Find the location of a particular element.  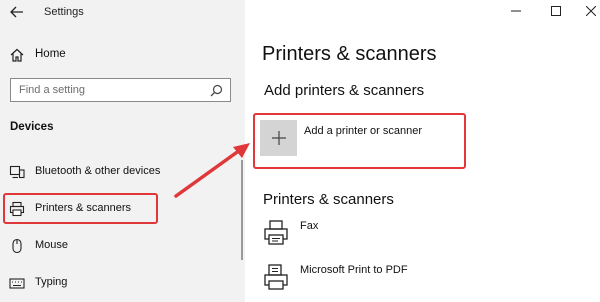

back-button is located at coordinates (17, 12).